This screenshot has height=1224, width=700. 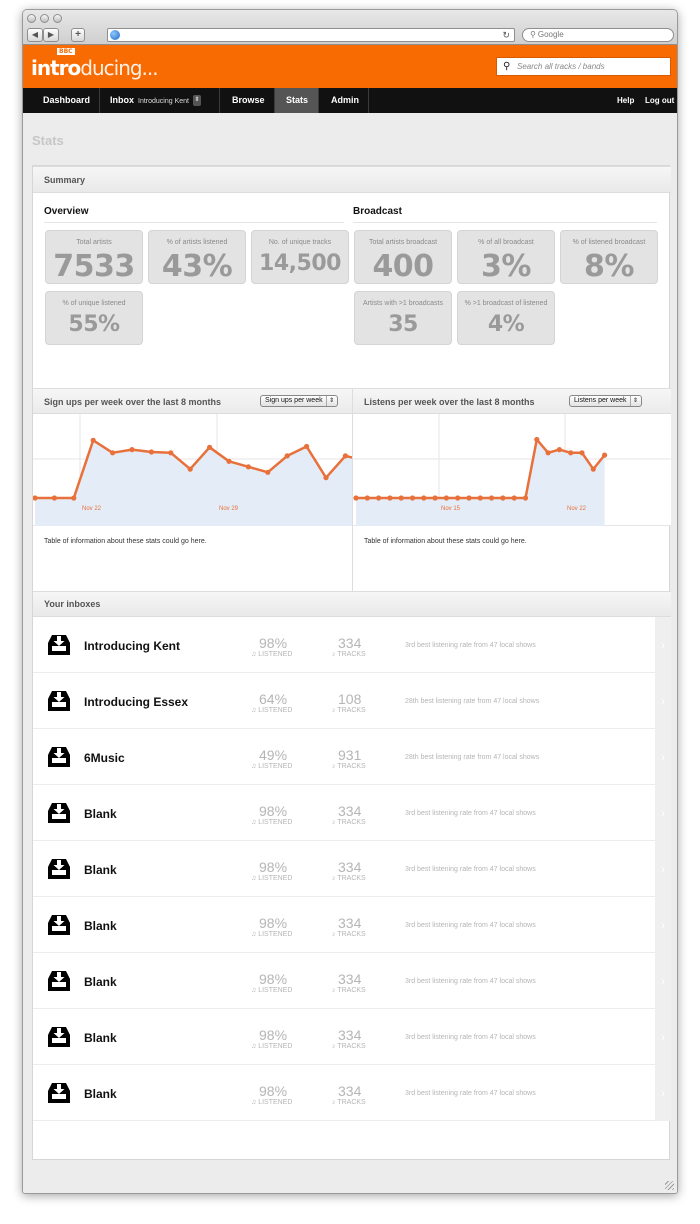 What do you see at coordinates (247, 100) in the screenshot?
I see `nav-browse: Browse` at bounding box center [247, 100].